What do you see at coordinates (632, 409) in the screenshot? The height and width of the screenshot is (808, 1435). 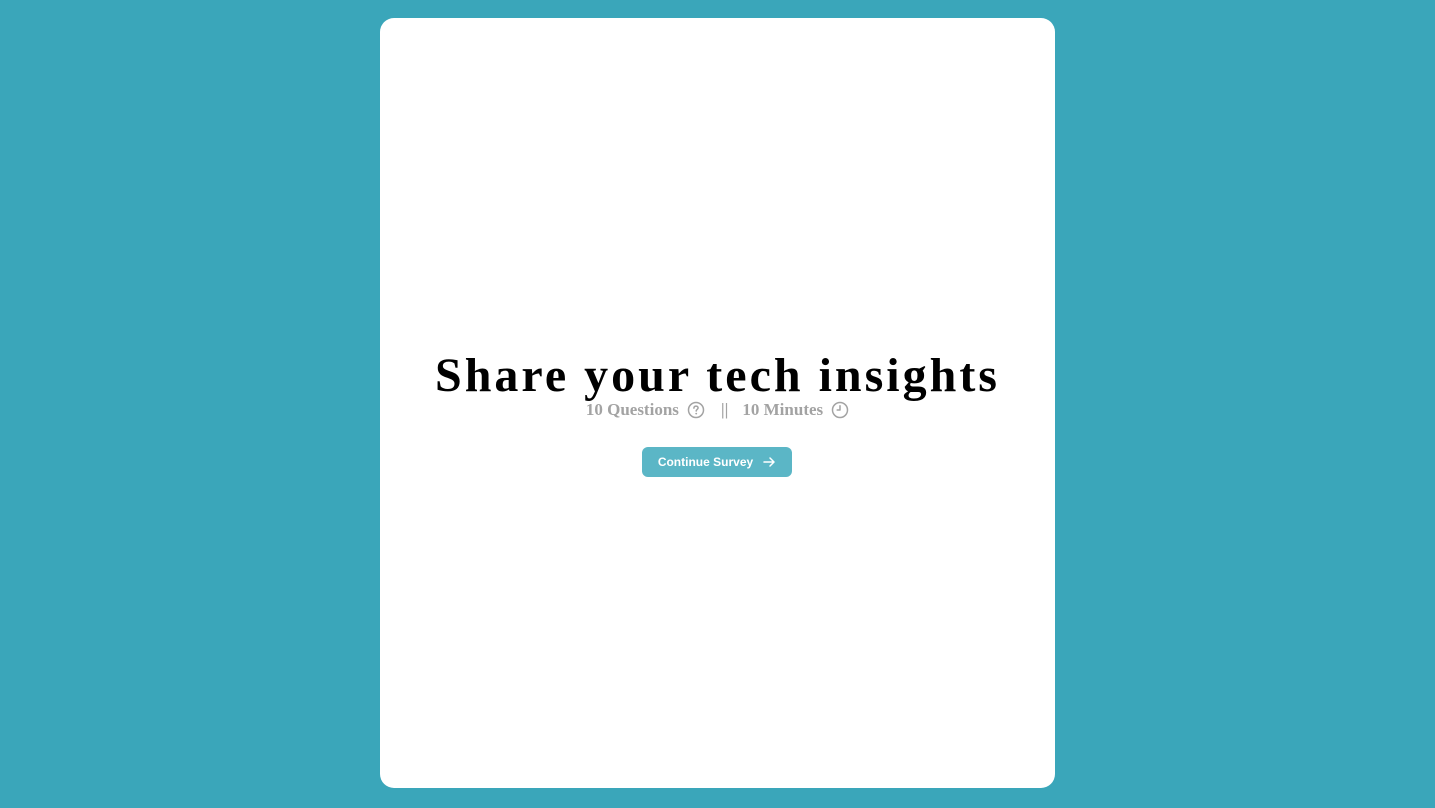 I see `questions-count: 10 Questions` at bounding box center [632, 409].